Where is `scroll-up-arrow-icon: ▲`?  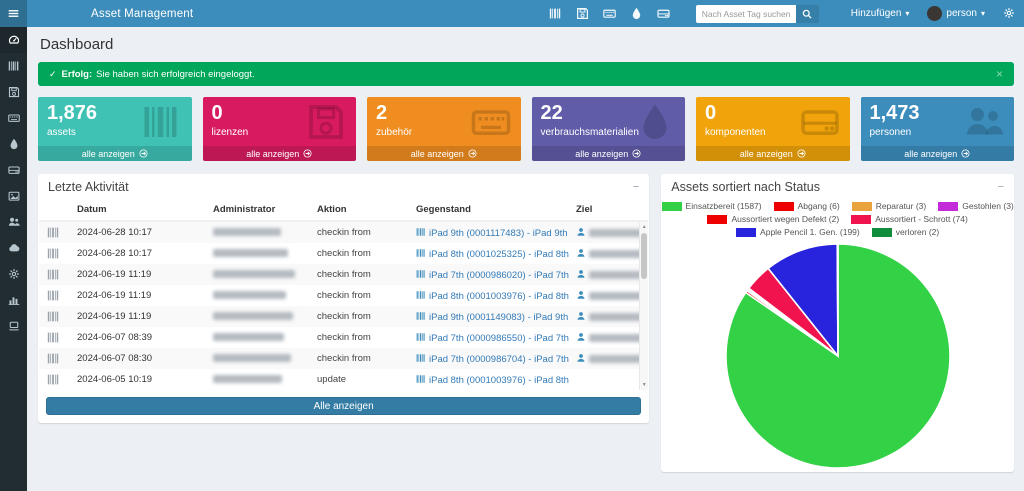
scroll-up-arrow-icon: ▲ is located at coordinates (644, 227).